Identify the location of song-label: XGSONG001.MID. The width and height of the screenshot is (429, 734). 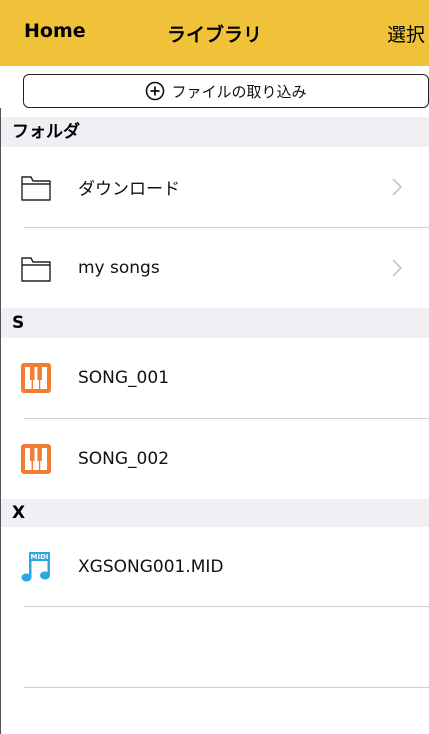
(151, 567).